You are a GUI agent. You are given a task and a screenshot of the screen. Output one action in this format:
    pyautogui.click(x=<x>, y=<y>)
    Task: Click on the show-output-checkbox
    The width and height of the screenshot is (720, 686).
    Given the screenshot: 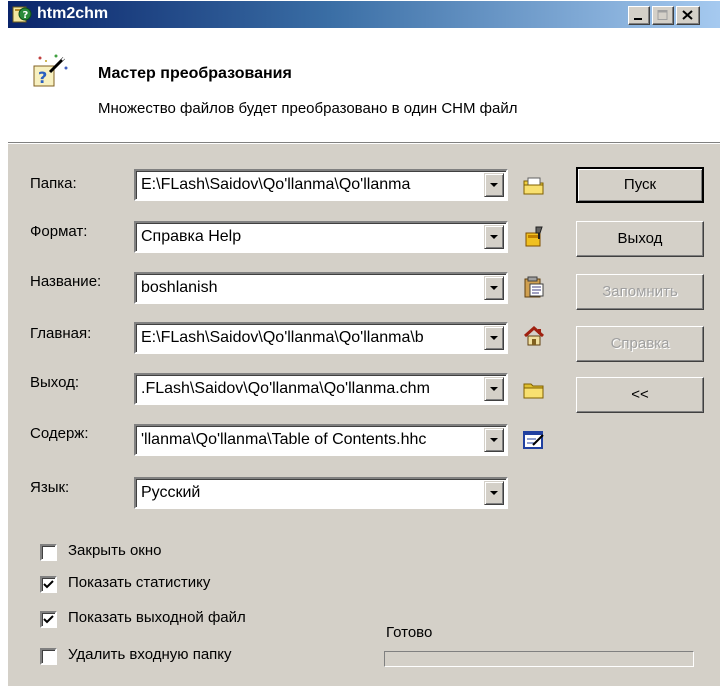 What is the action you would take?
    pyautogui.click(x=48, y=619)
    